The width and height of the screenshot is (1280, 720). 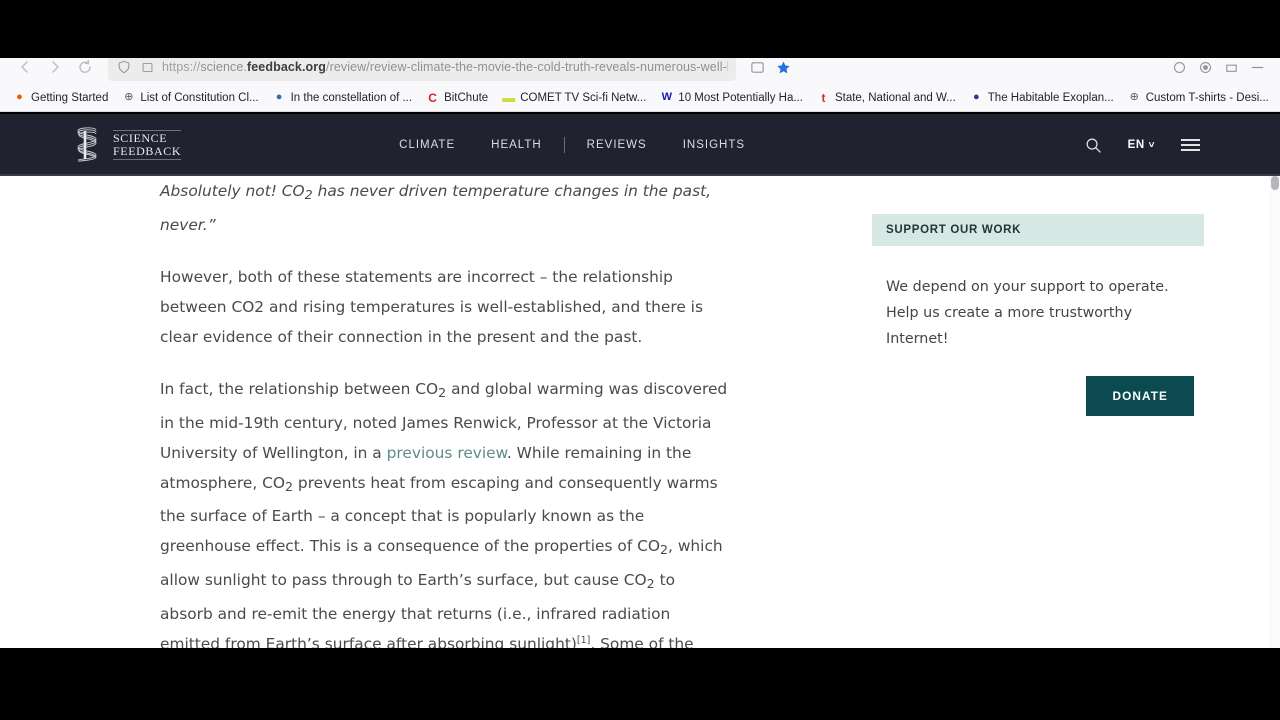 What do you see at coordinates (232, 191) in the screenshot?
I see `quote-text-a: Absolutely not! CO` at bounding box center [232, 191].